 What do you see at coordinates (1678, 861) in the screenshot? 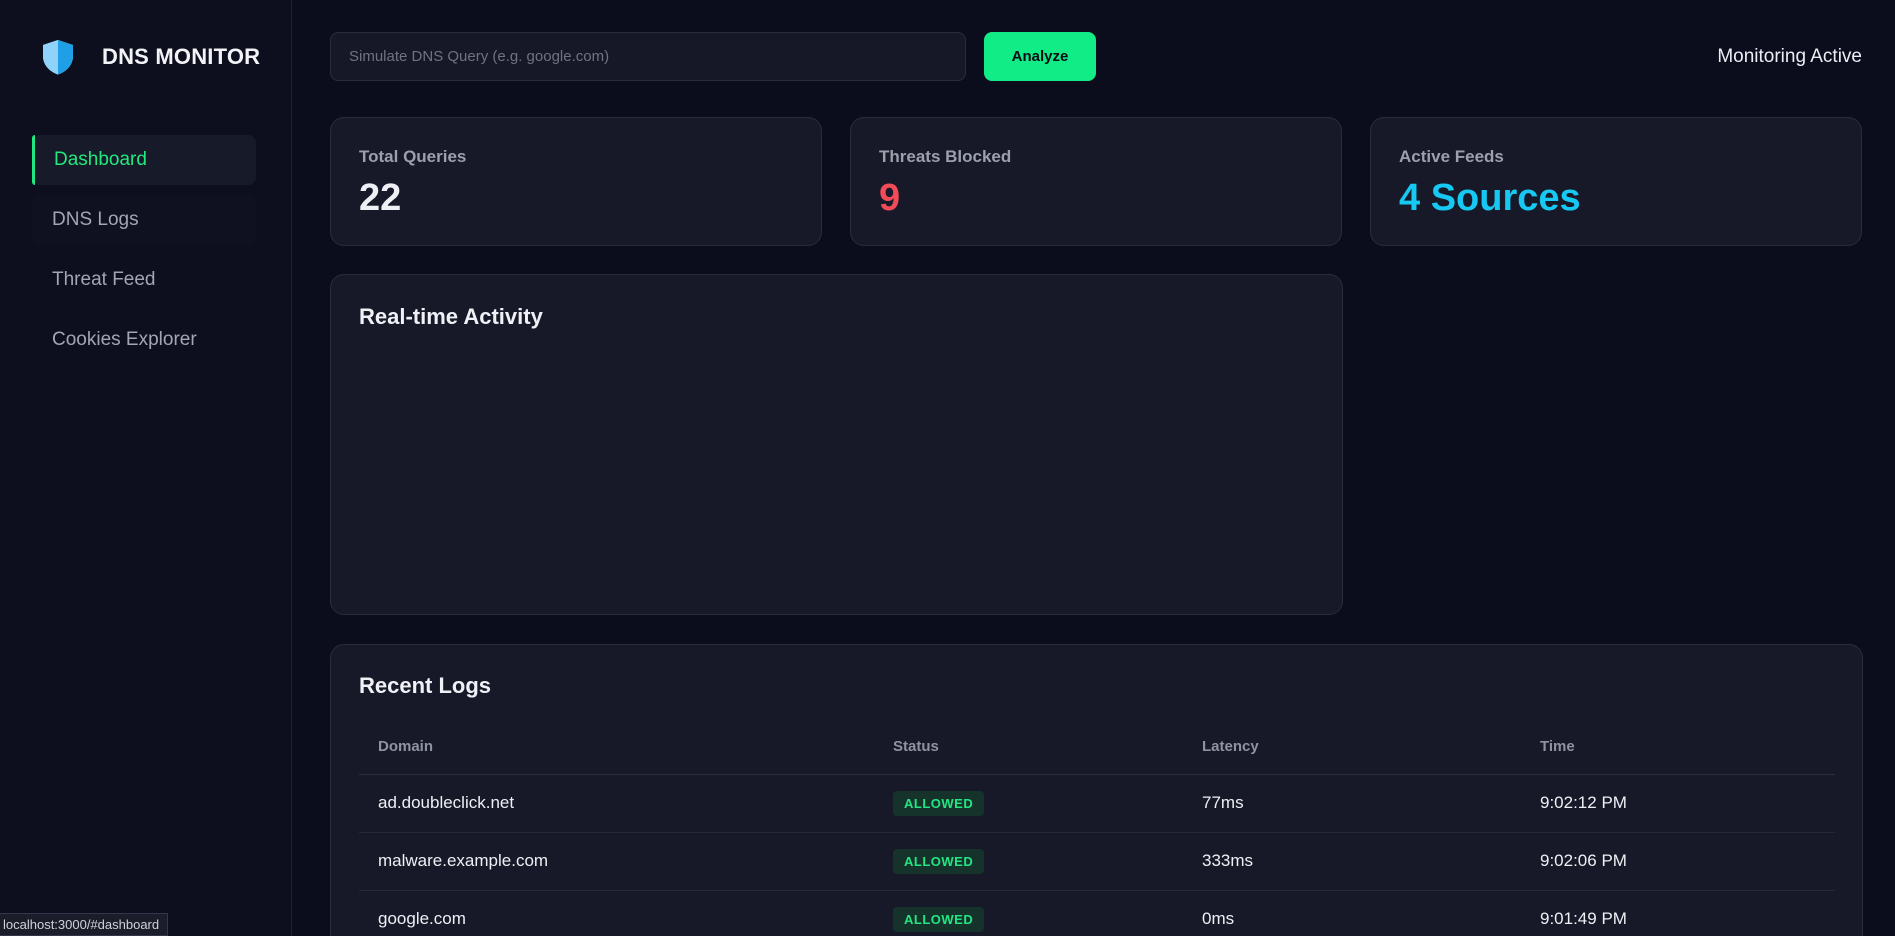
I see `cell-time: 9:02:06 PM` at bounding box center [1678, 861].